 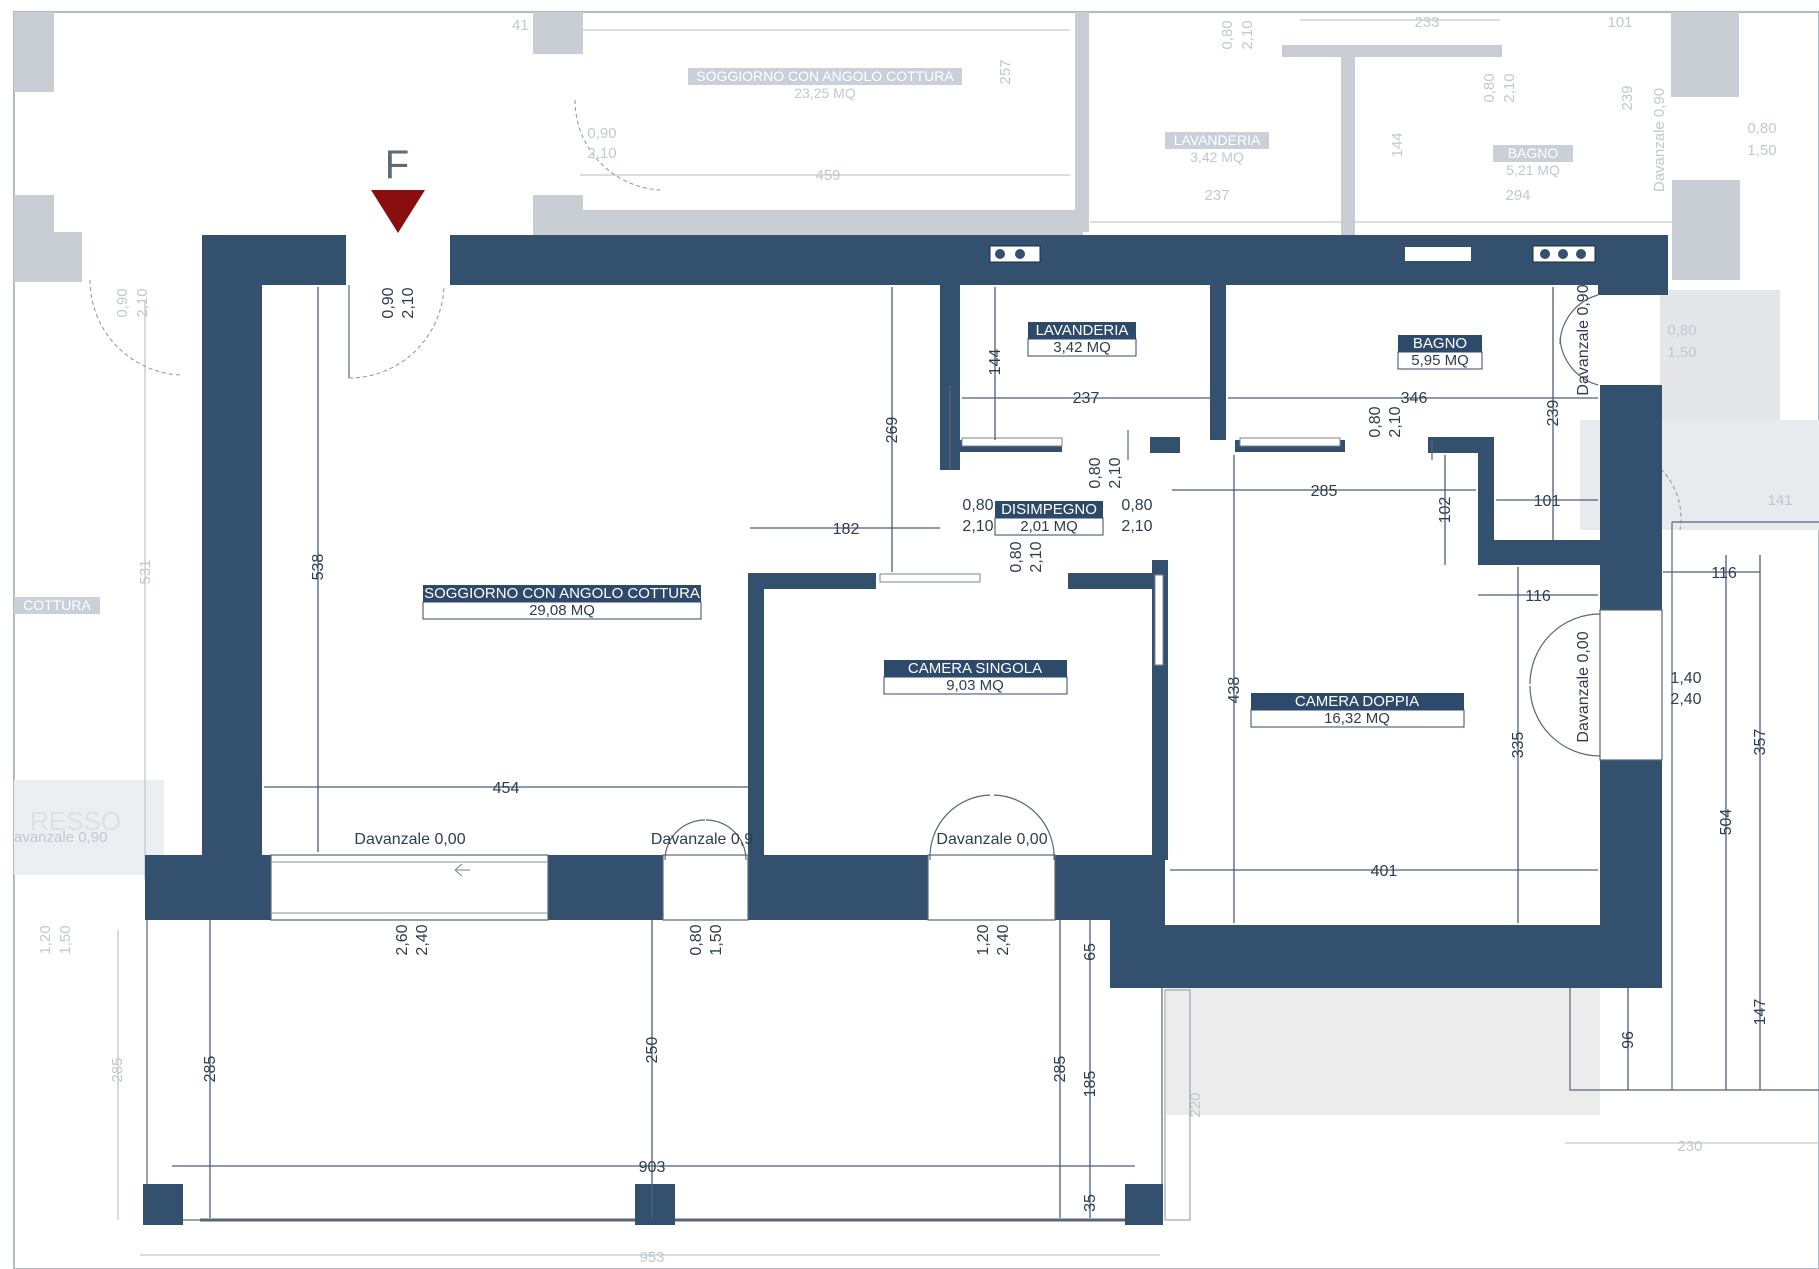 I want to click on svg-text: 230, so click(x=1689, y=1146).